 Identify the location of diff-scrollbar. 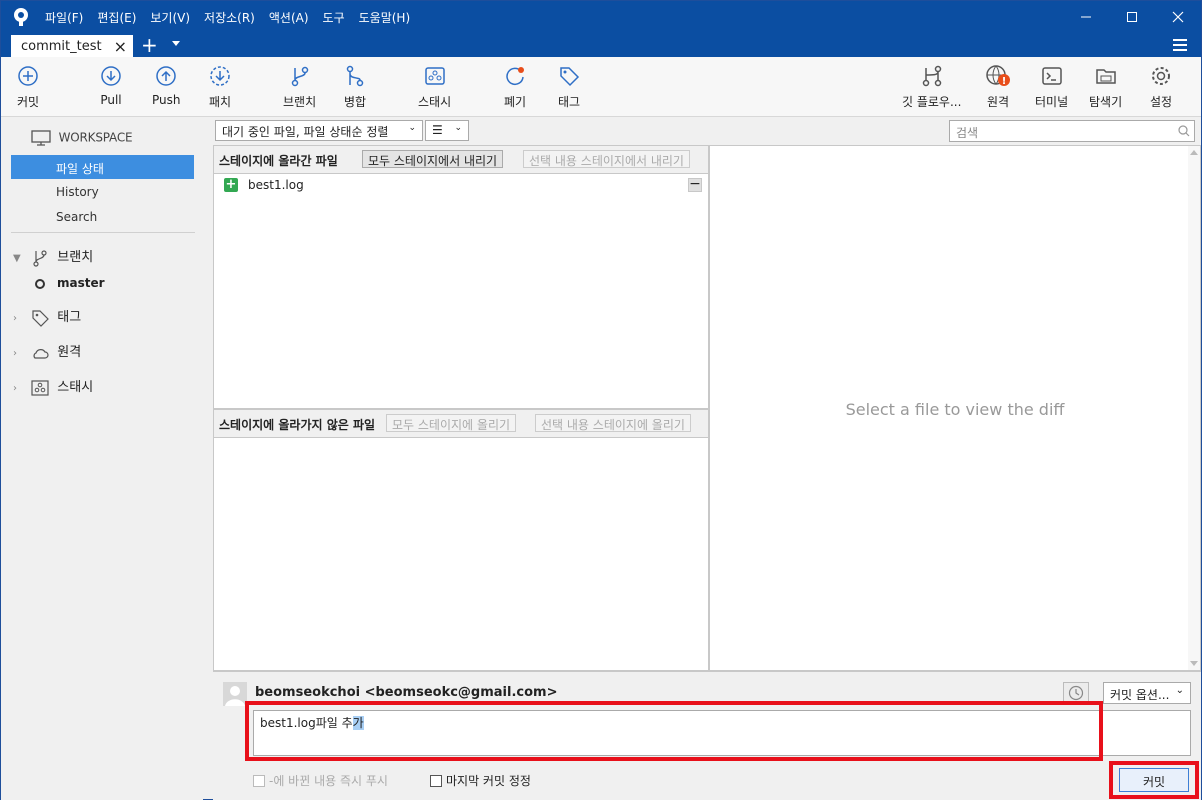
(1194, 408).